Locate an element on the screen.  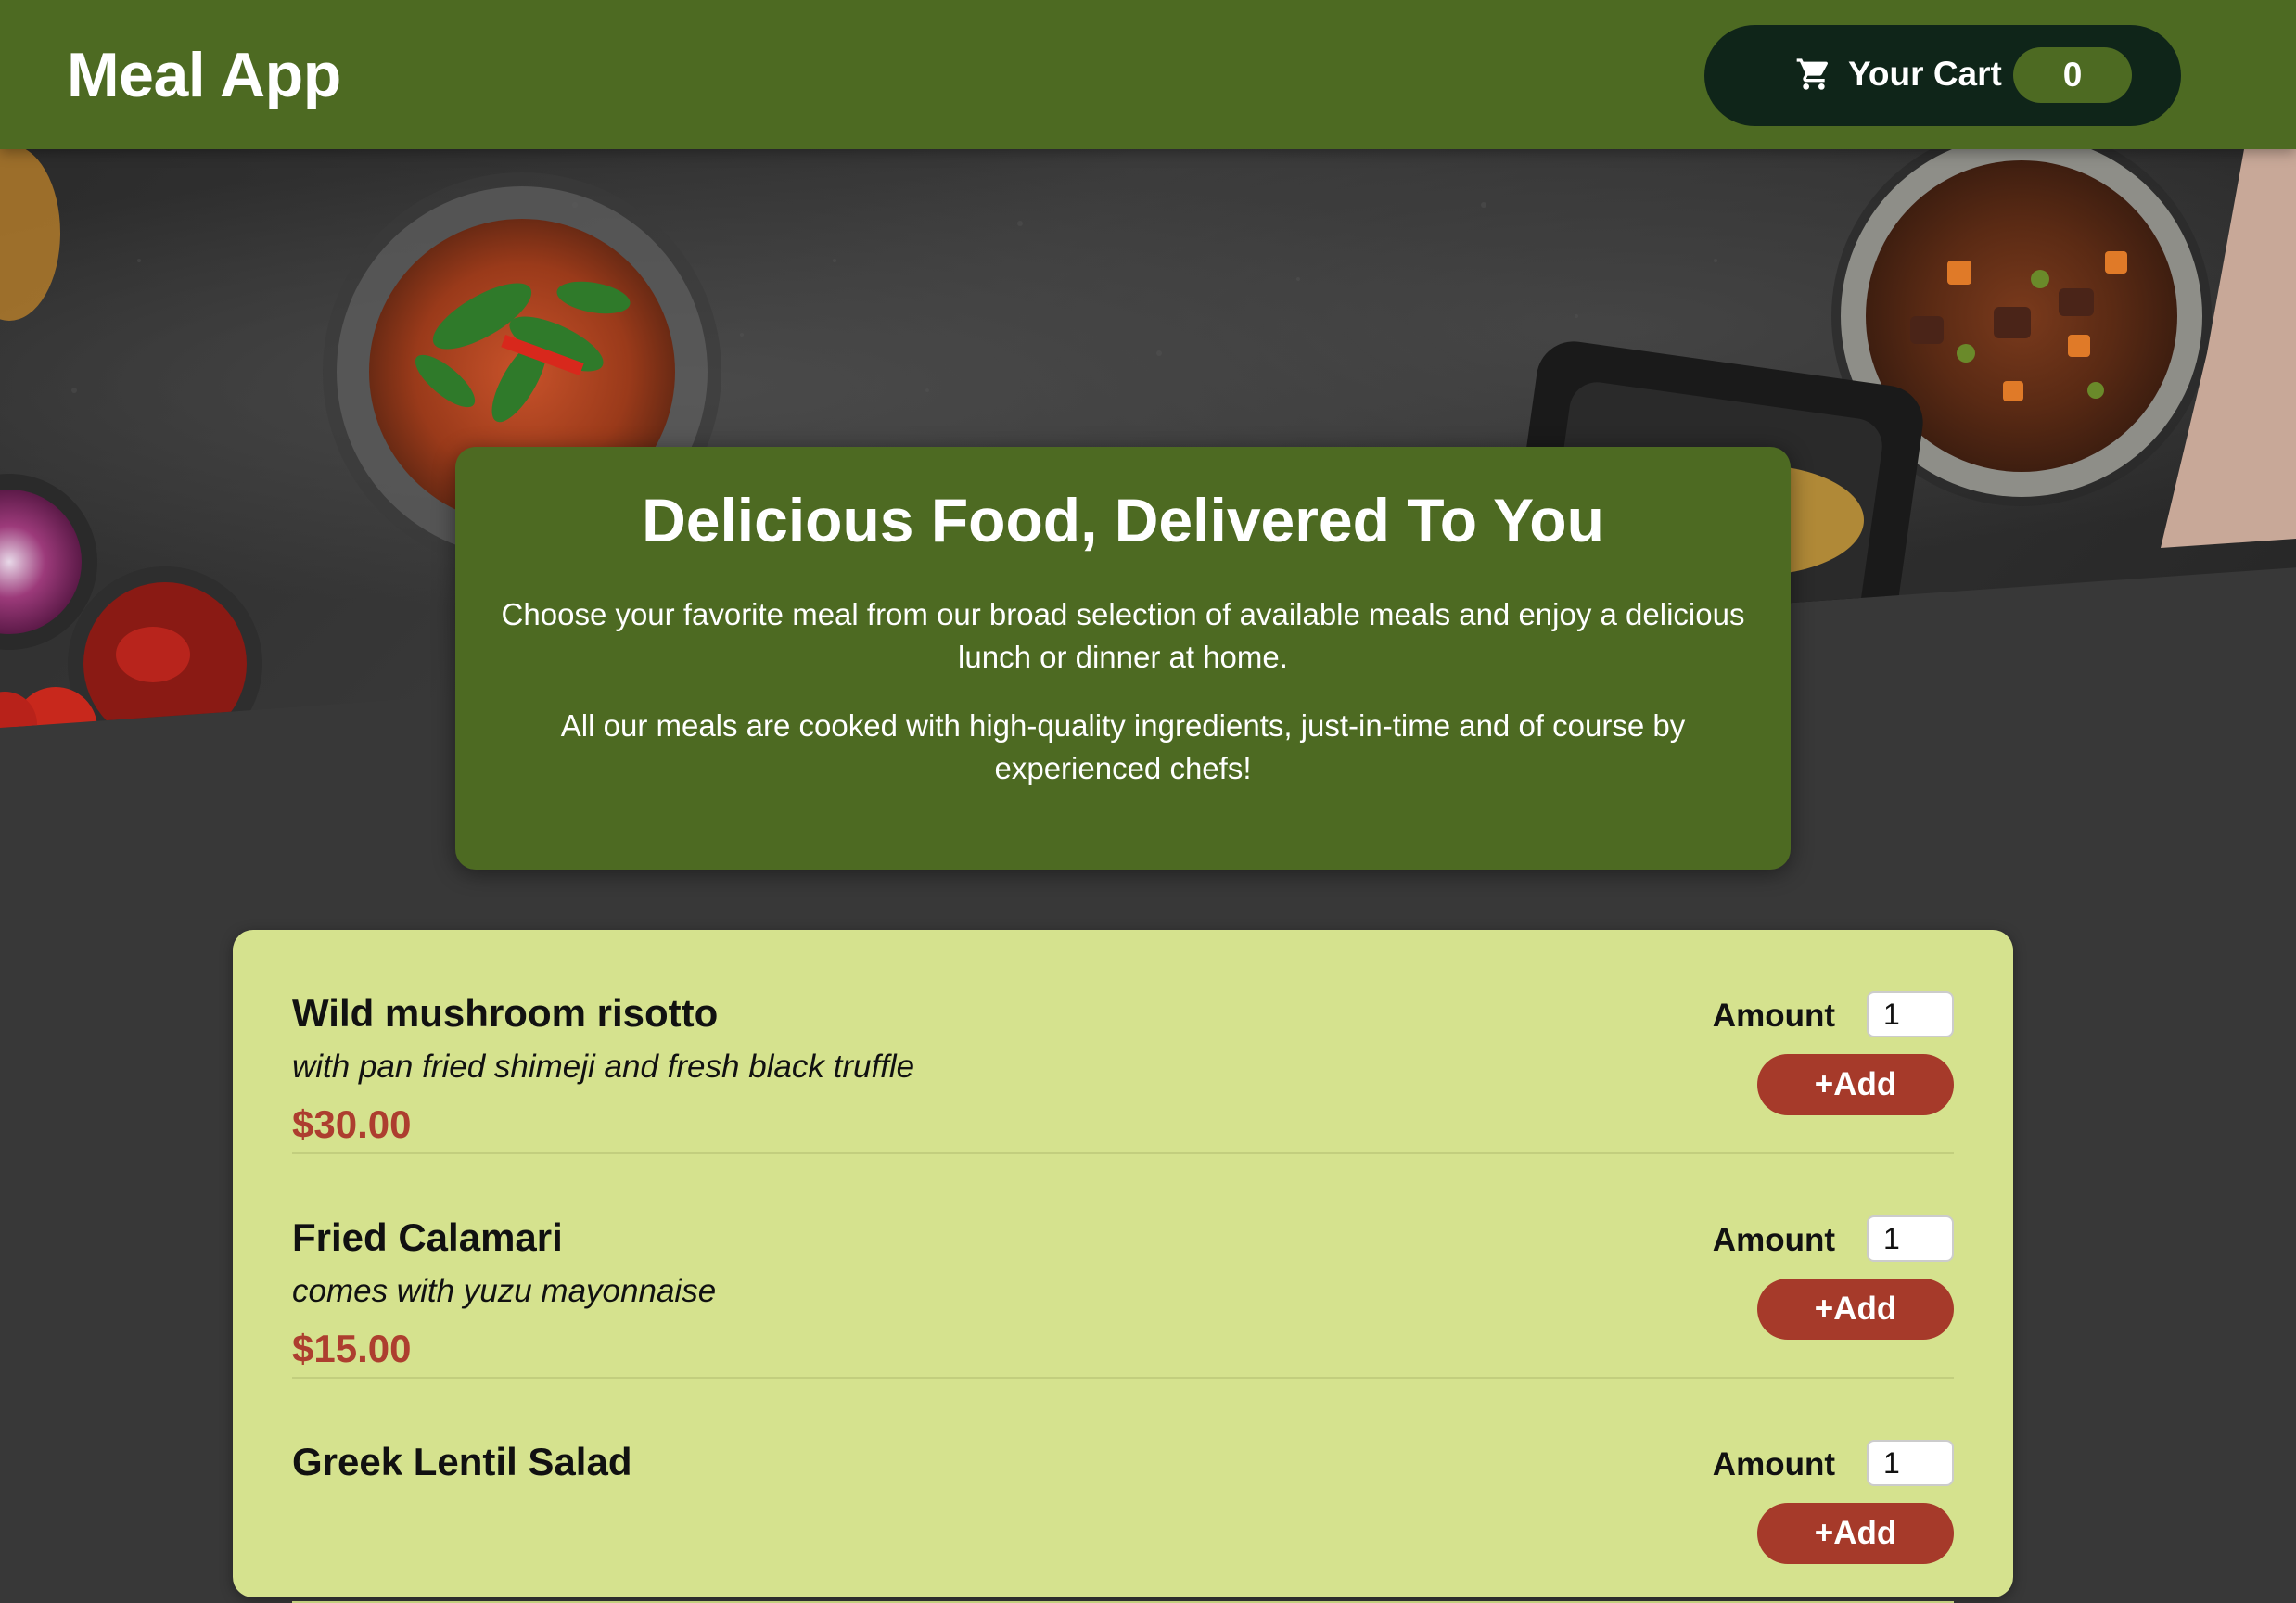
meal-price: $15.00 is located at coordinates (352, 1348).